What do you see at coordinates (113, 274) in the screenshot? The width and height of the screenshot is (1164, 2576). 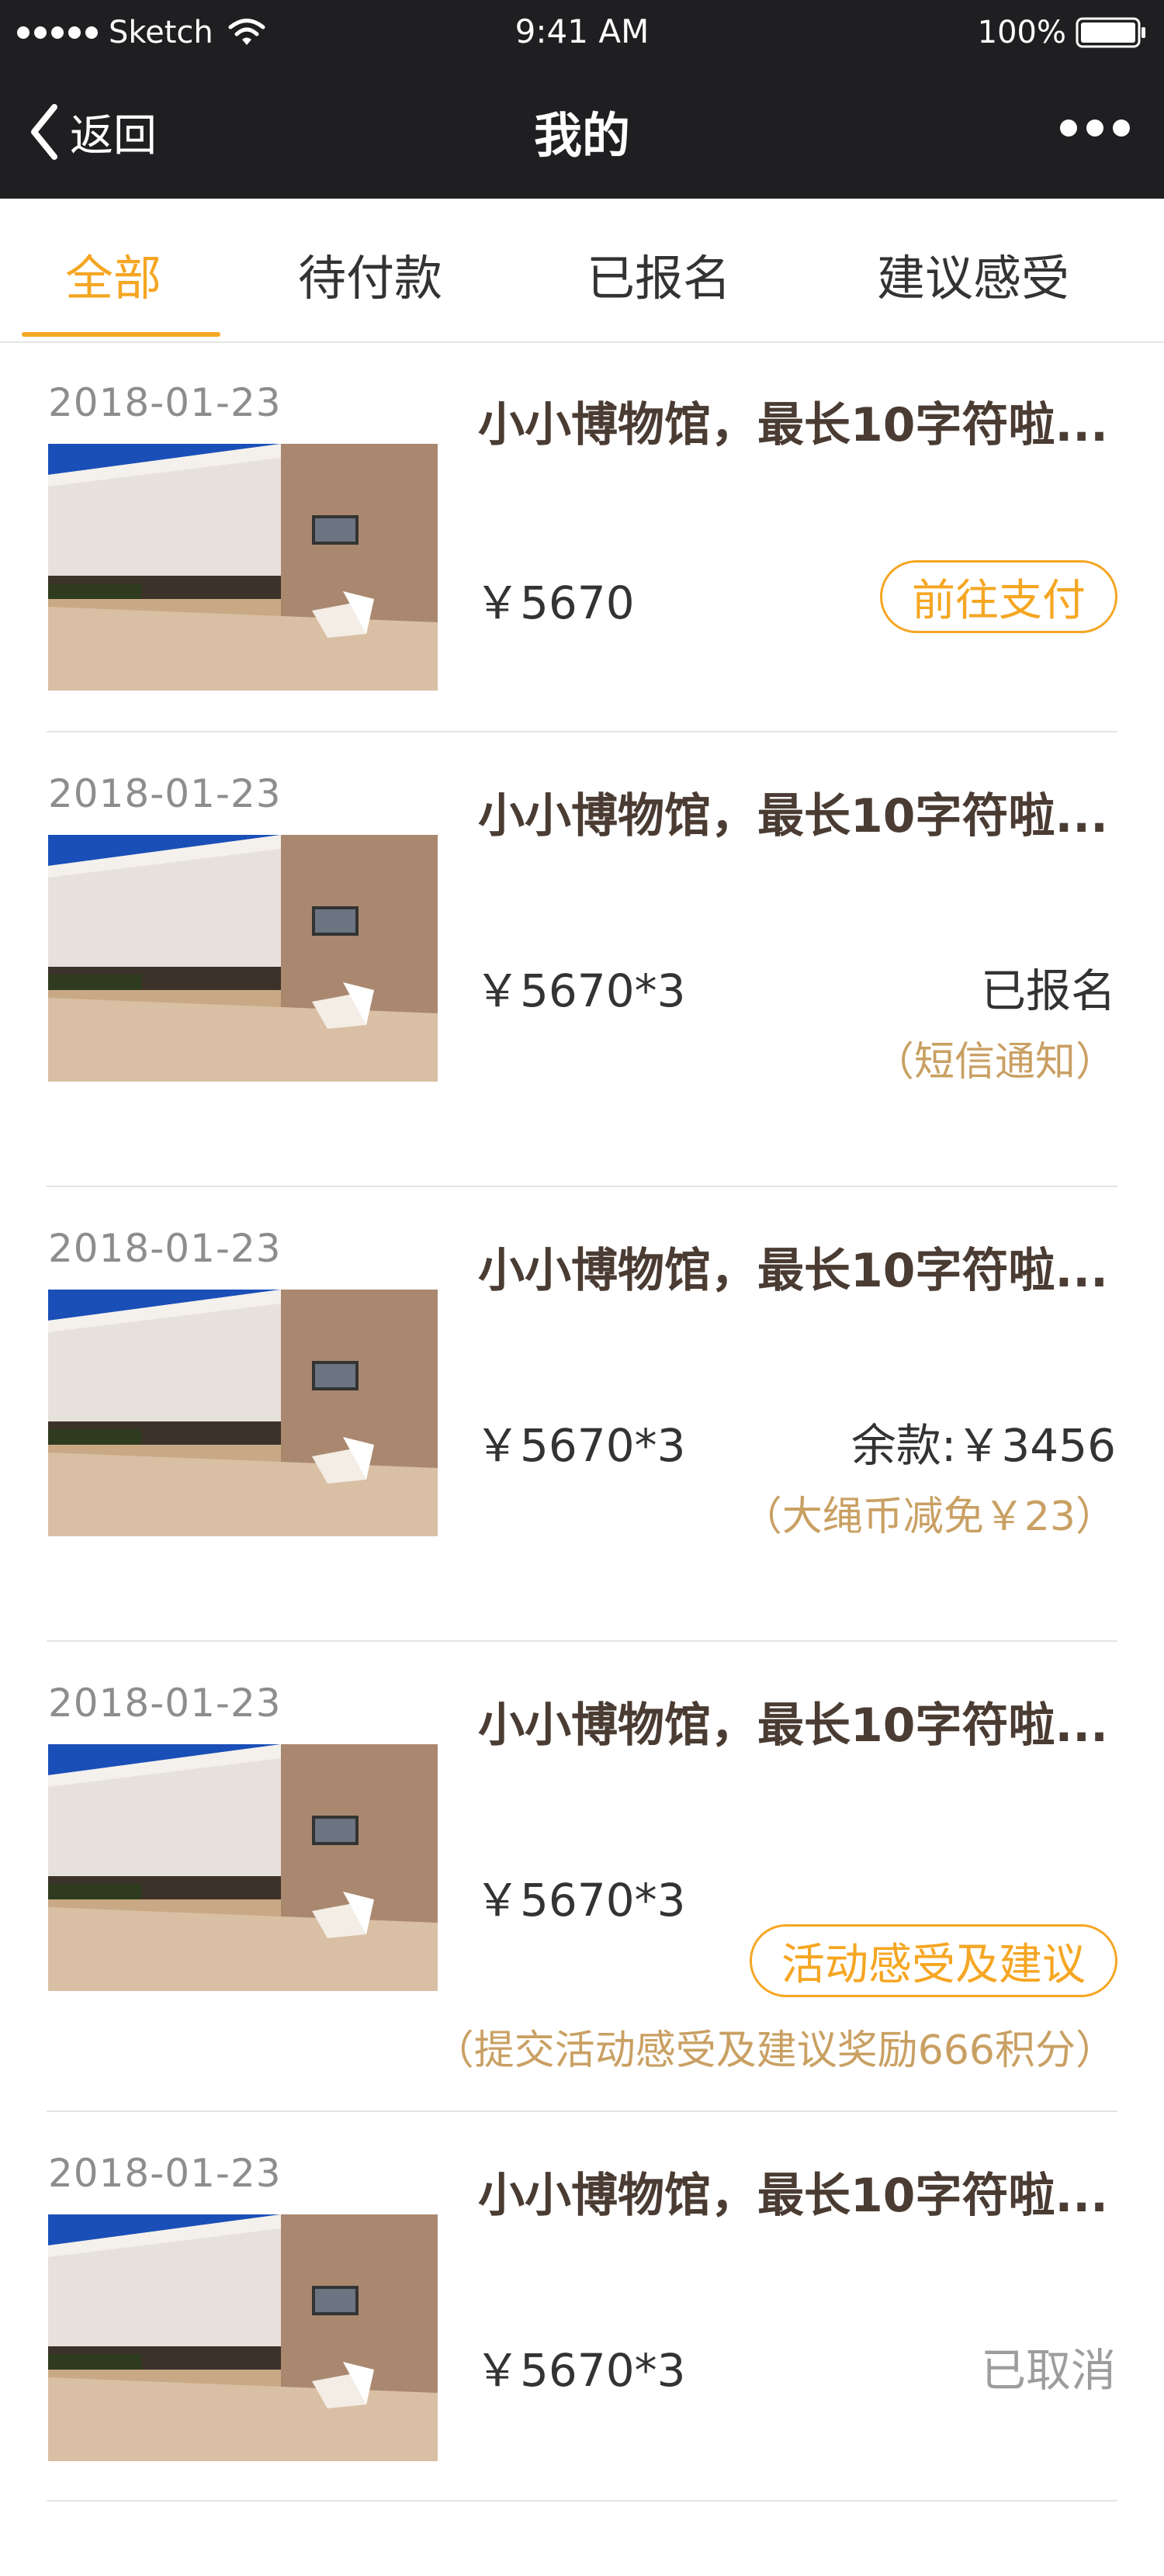 I see `tab-all: 全部` at bounding box center [113, 274].